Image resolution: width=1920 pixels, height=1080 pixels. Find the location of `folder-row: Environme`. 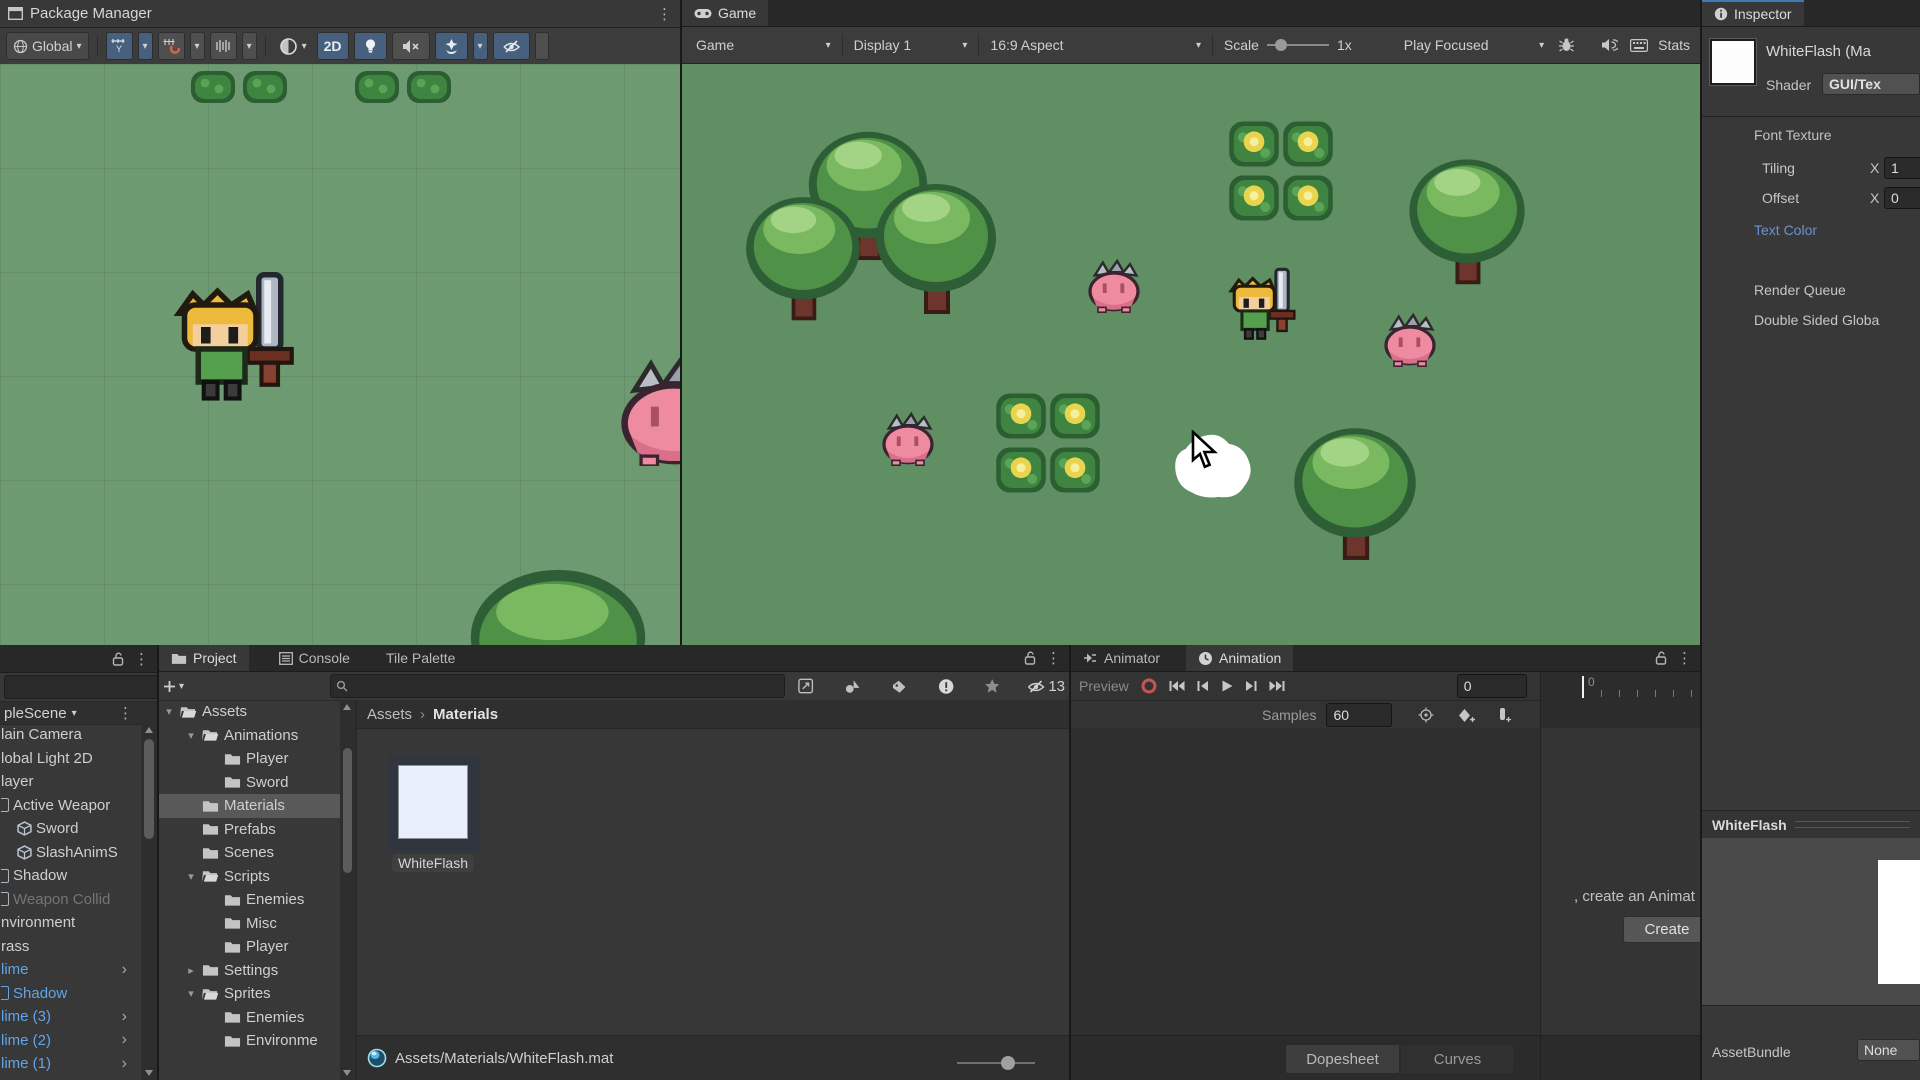

folder-row: Environme is located at coordinates (249, 1041).